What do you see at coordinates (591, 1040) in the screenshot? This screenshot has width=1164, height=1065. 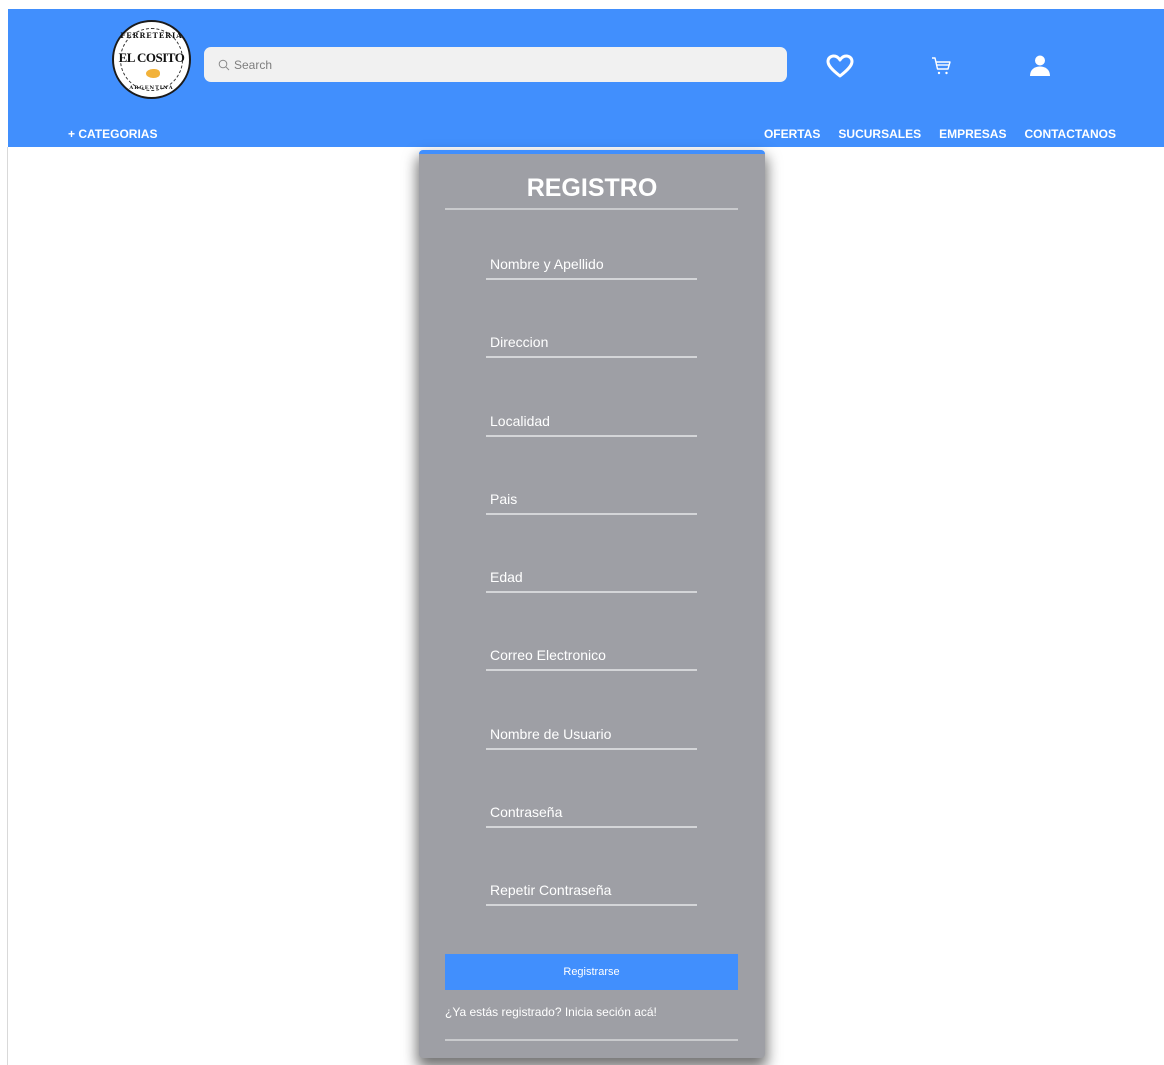 I see `bottom-divider` at bounding box center [591, 1040].